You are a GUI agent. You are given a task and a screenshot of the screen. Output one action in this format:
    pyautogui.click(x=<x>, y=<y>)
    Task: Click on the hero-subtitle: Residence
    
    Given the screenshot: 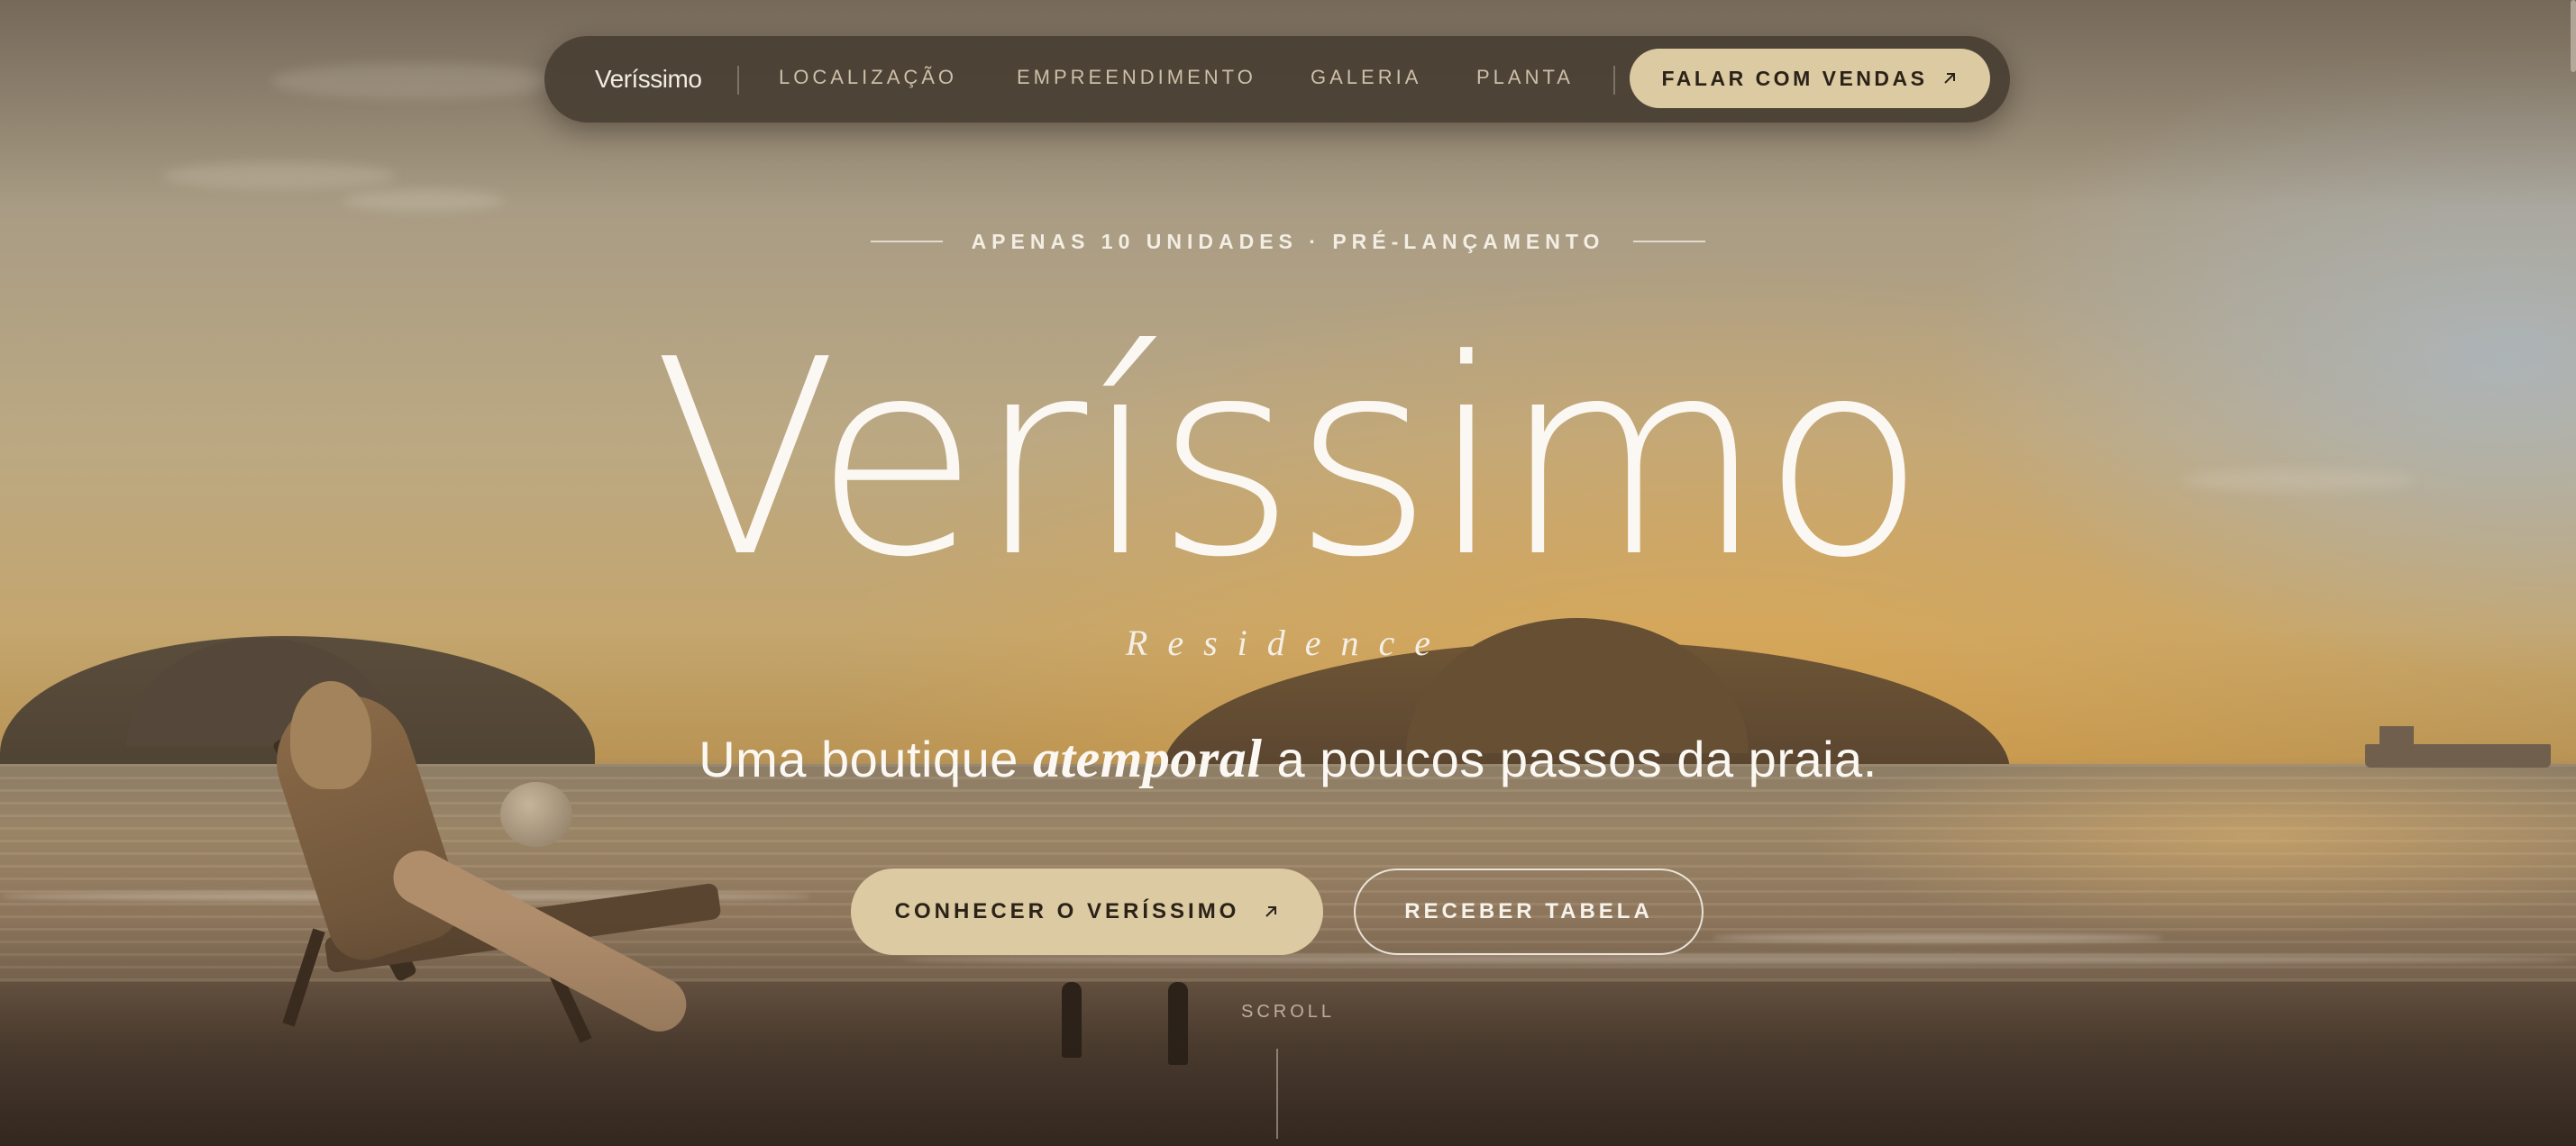 What is the action you would take?
    pyautogui.click(x=1288, y=643)
    